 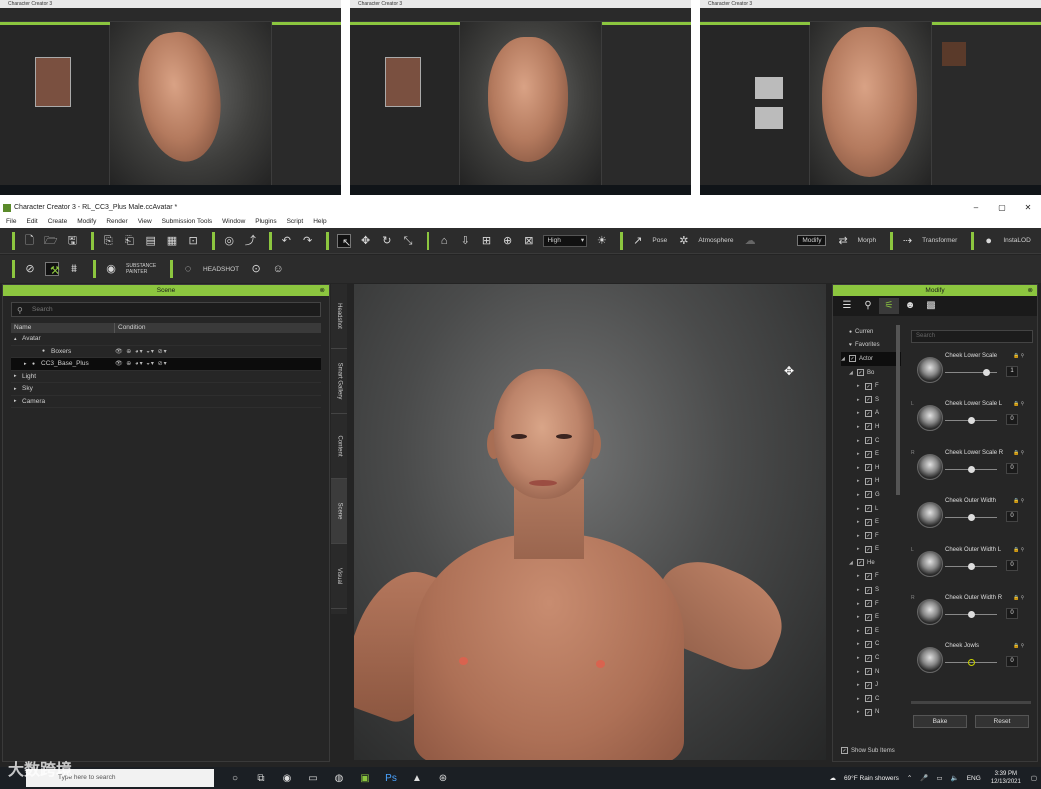 I want to click on menu-help: Help, so click(x=319, y=222).